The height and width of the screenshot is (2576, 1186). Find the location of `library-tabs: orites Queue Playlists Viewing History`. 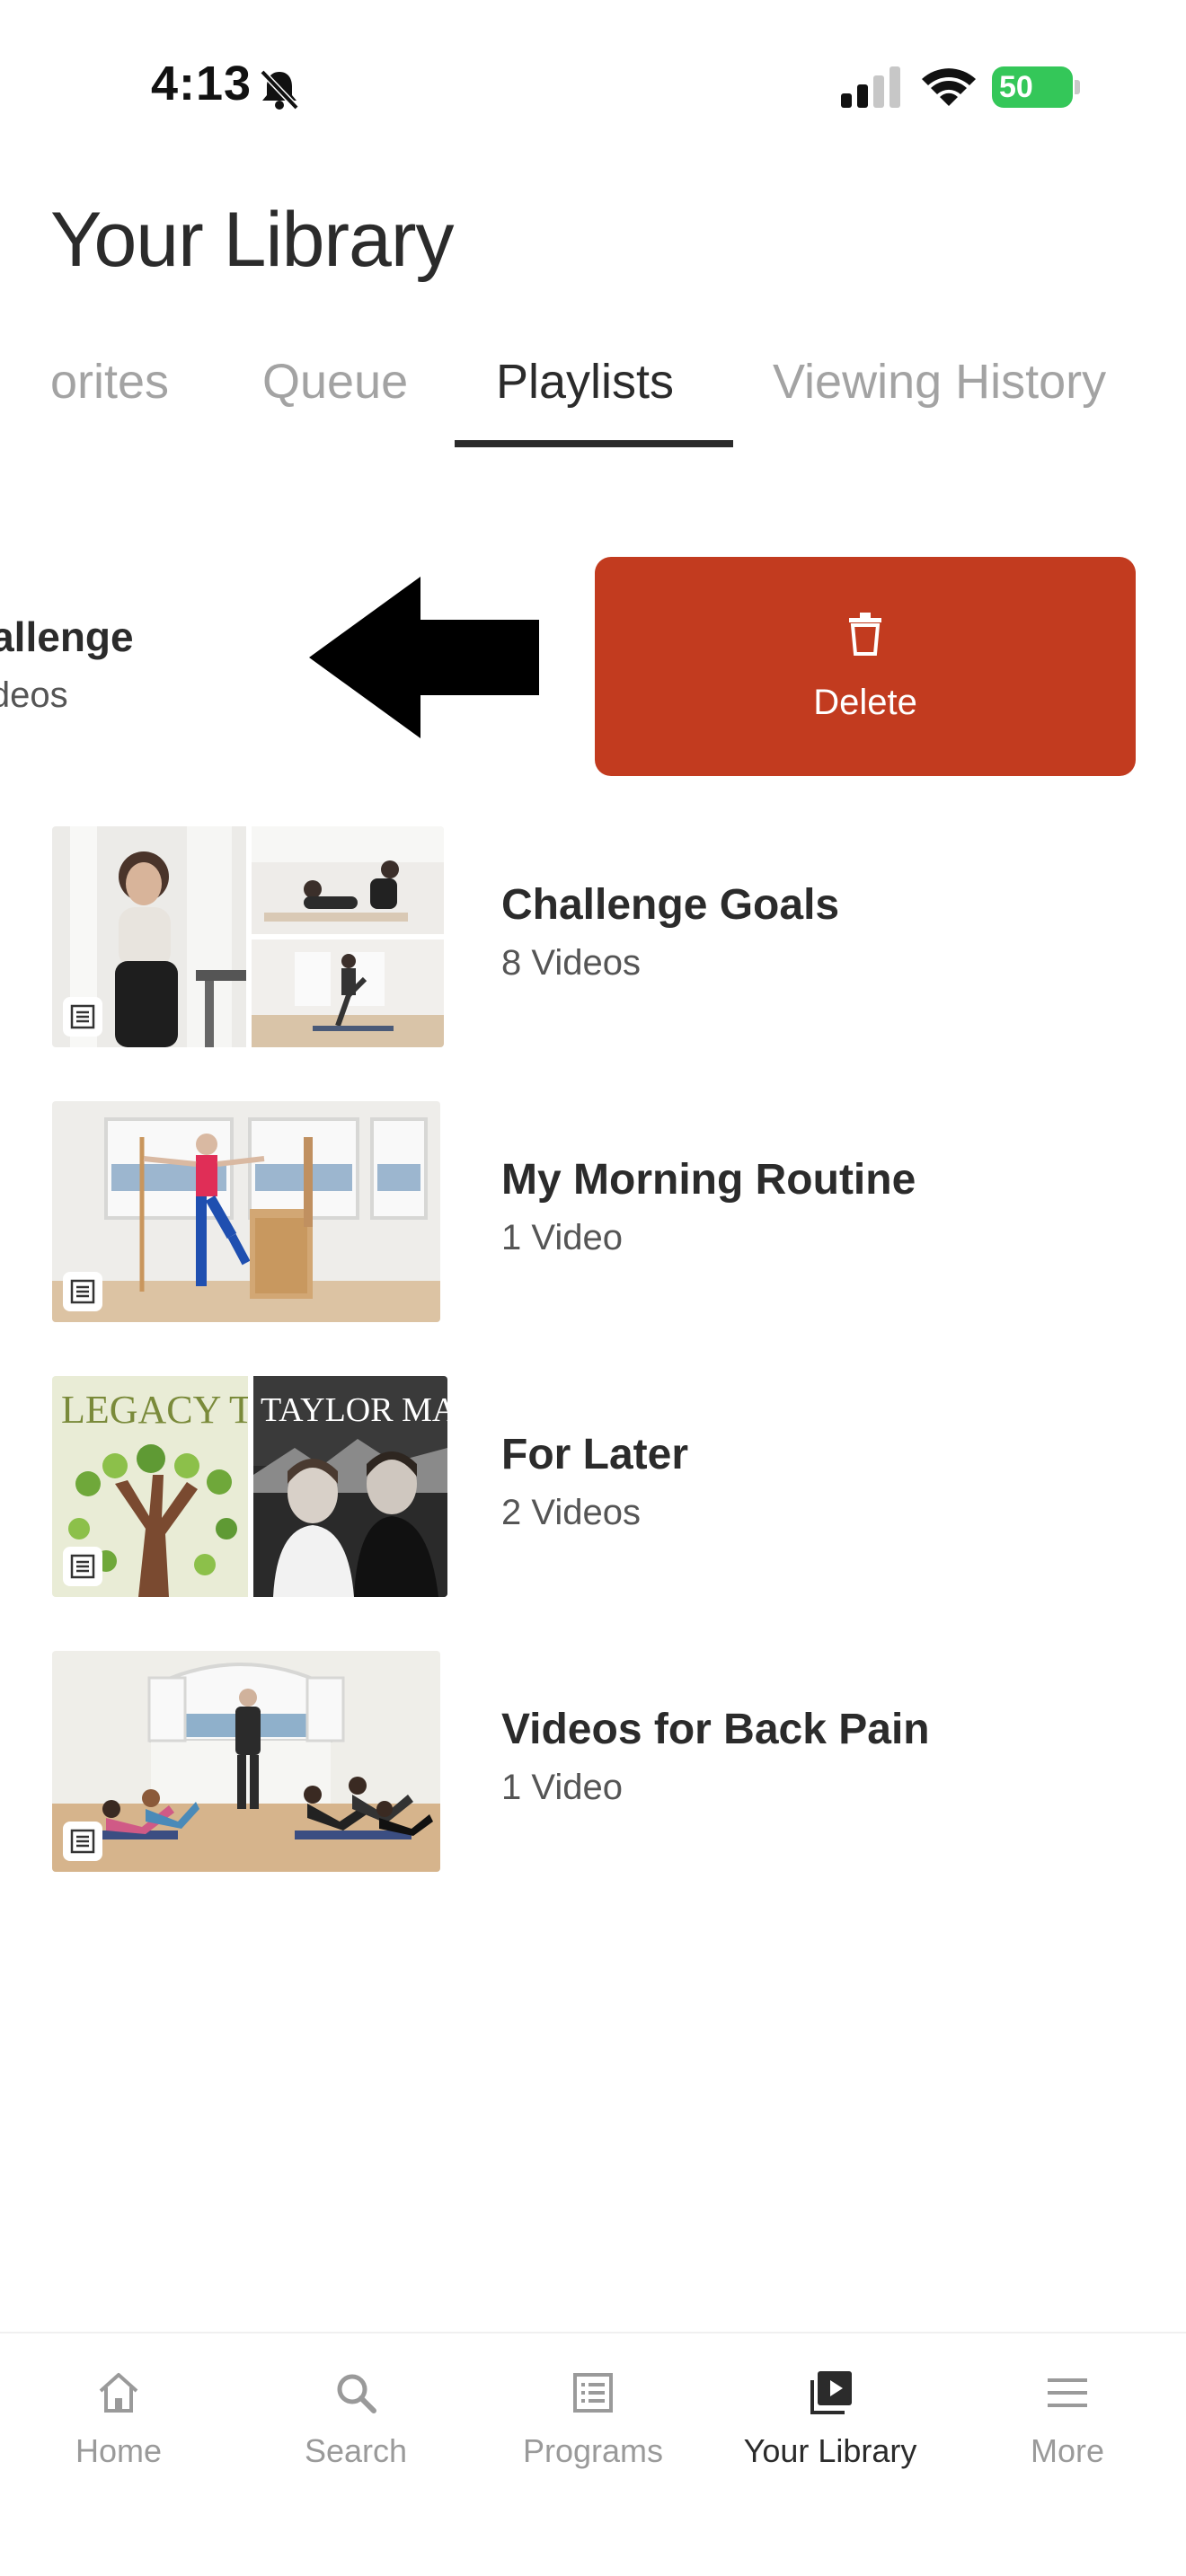

library-tabs: orites Queue Playlists Viewing History is located at coordinates (593, 399).